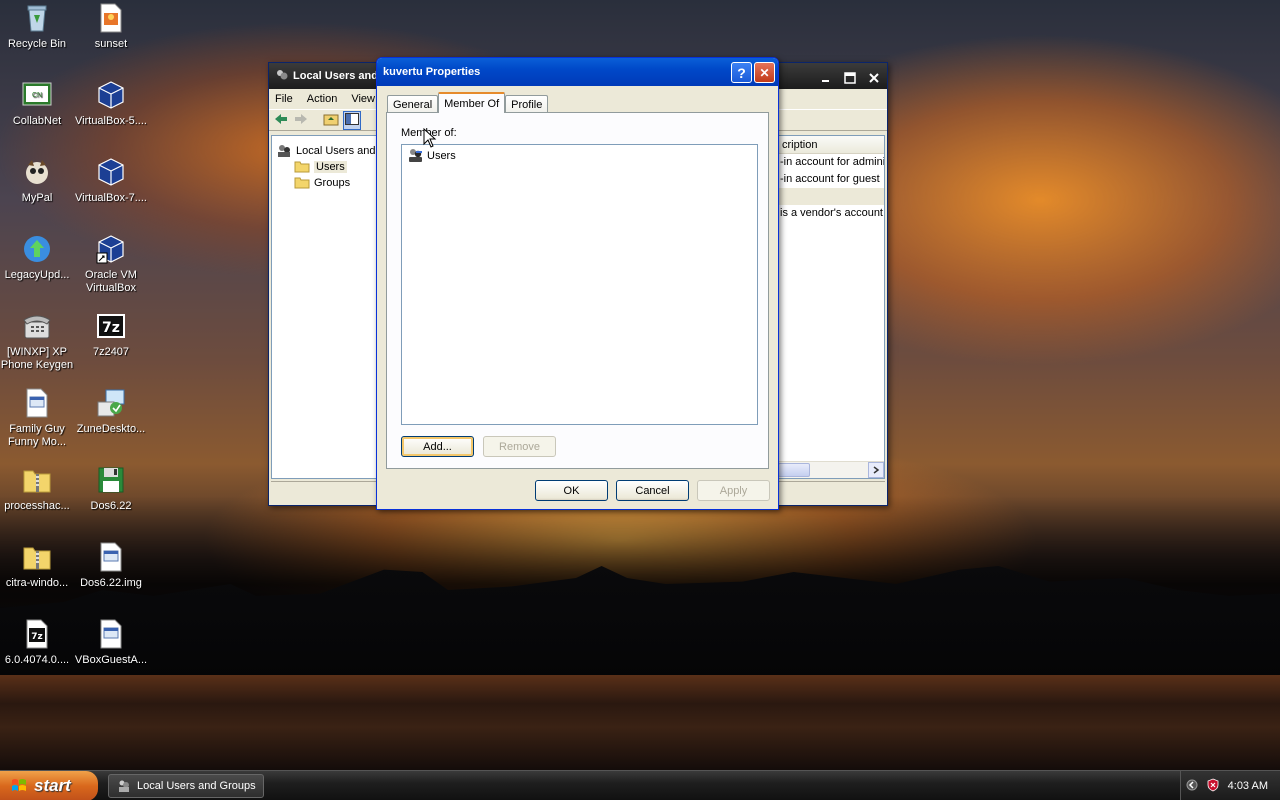 The height and width of the screenshot is (800, 1280). I want to click on desktop-icon-label: CollabNet, so click(37, 121).